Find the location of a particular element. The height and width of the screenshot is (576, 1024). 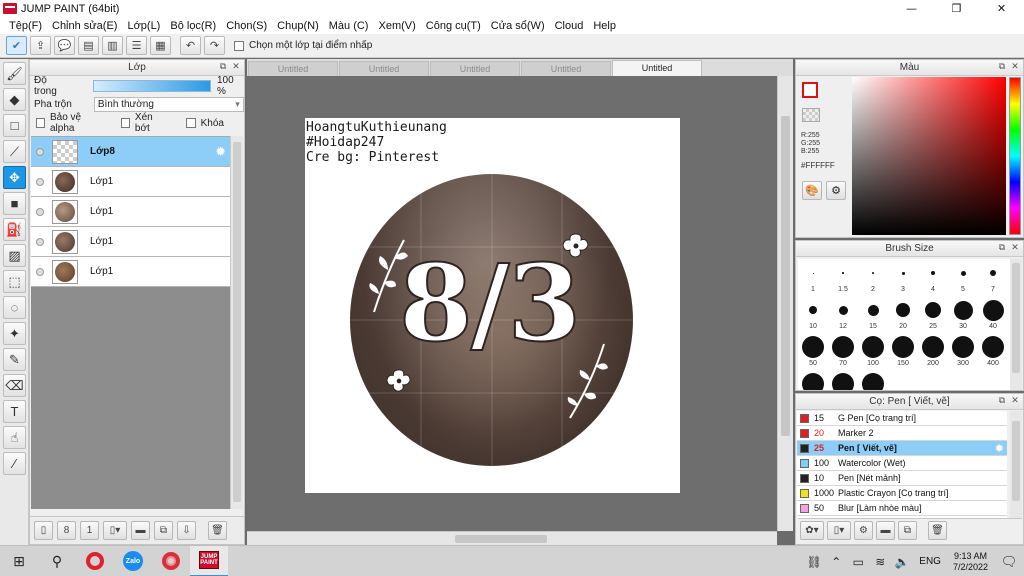

canvas-horizontal-scrollbar is located at coordinates (512, 538).